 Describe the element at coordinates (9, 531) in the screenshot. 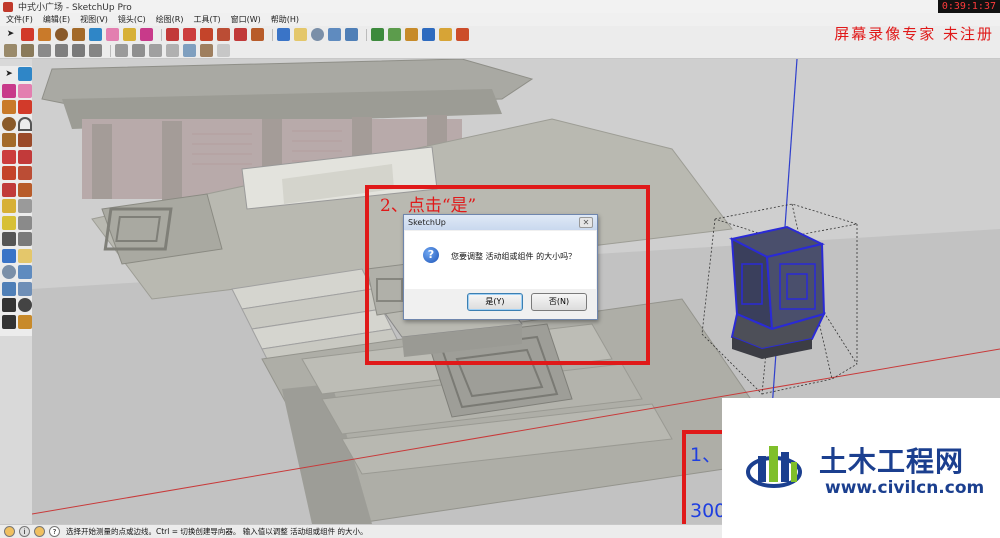

I see `geolocation-icon` at that location.